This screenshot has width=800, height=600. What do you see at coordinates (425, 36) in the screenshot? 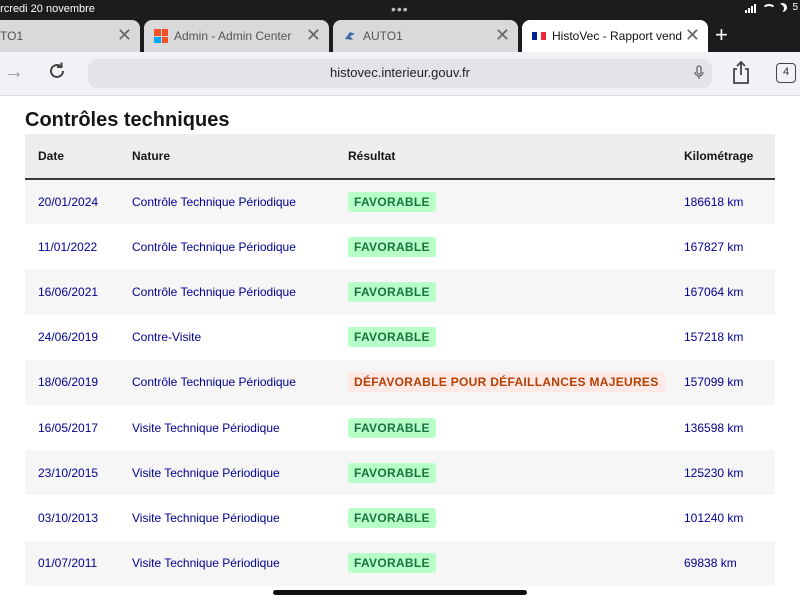
I see `tab-auto1: AUTO1 ✕` at bounding box center [425, 36].